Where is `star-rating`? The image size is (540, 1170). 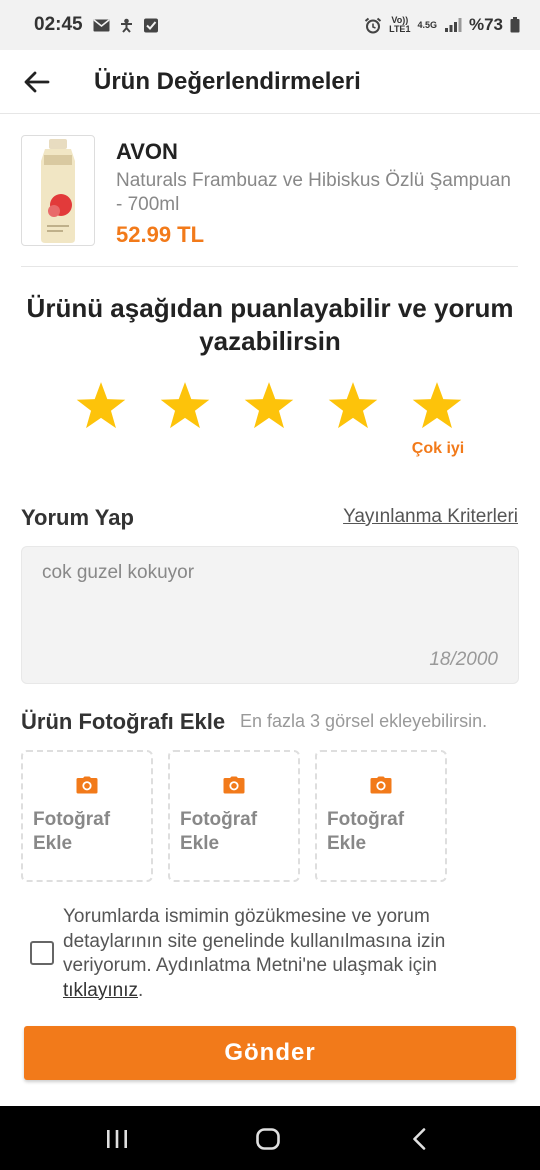
star-rating is located at coordinates (269, 406).